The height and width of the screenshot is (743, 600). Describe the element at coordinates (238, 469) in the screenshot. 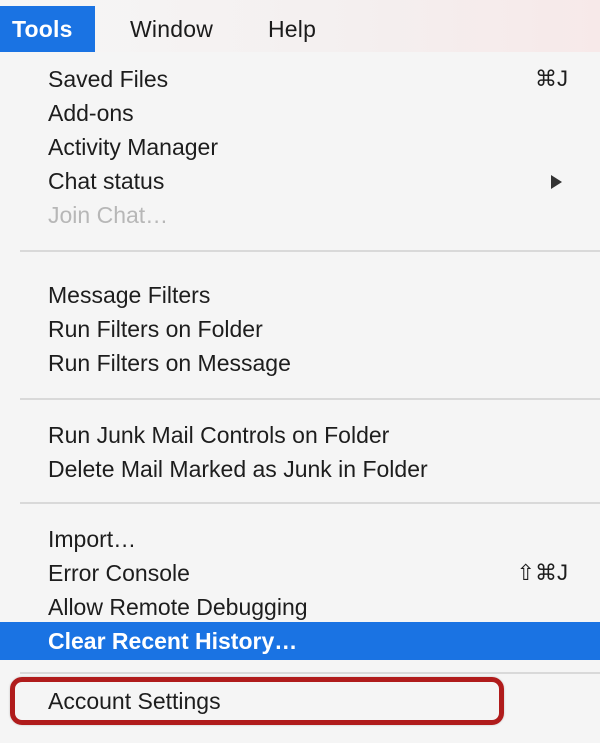

I see `menu-item-label: Delete Mail Marked as Junk in Folder` at that location.